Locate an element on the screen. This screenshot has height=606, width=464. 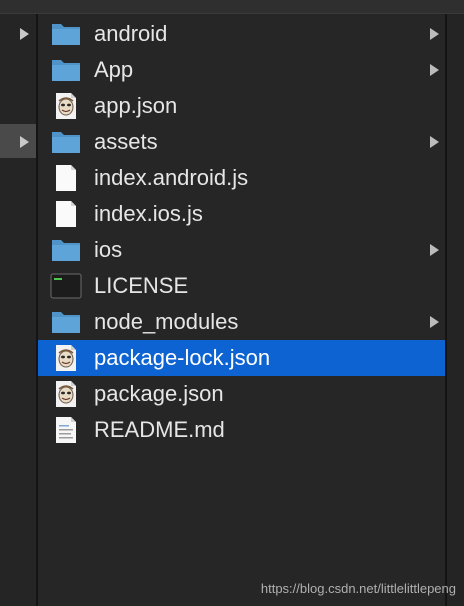
file-name-label: package-lock.json is located at coordinates (182, 357).